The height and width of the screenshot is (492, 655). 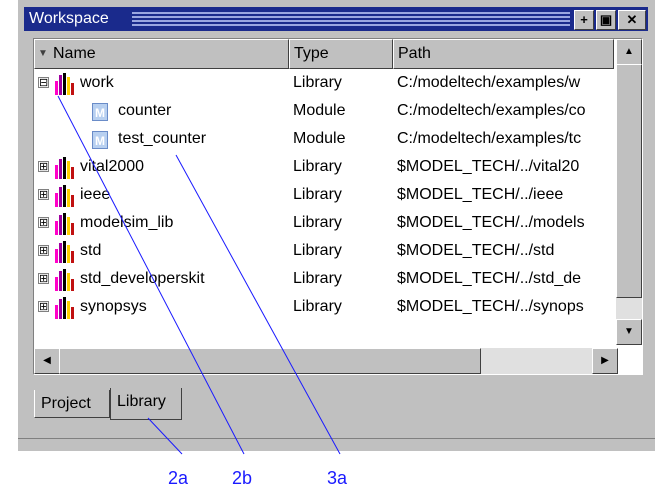 I want to click on callout-2a: 2a, so click(x=178, y=478).